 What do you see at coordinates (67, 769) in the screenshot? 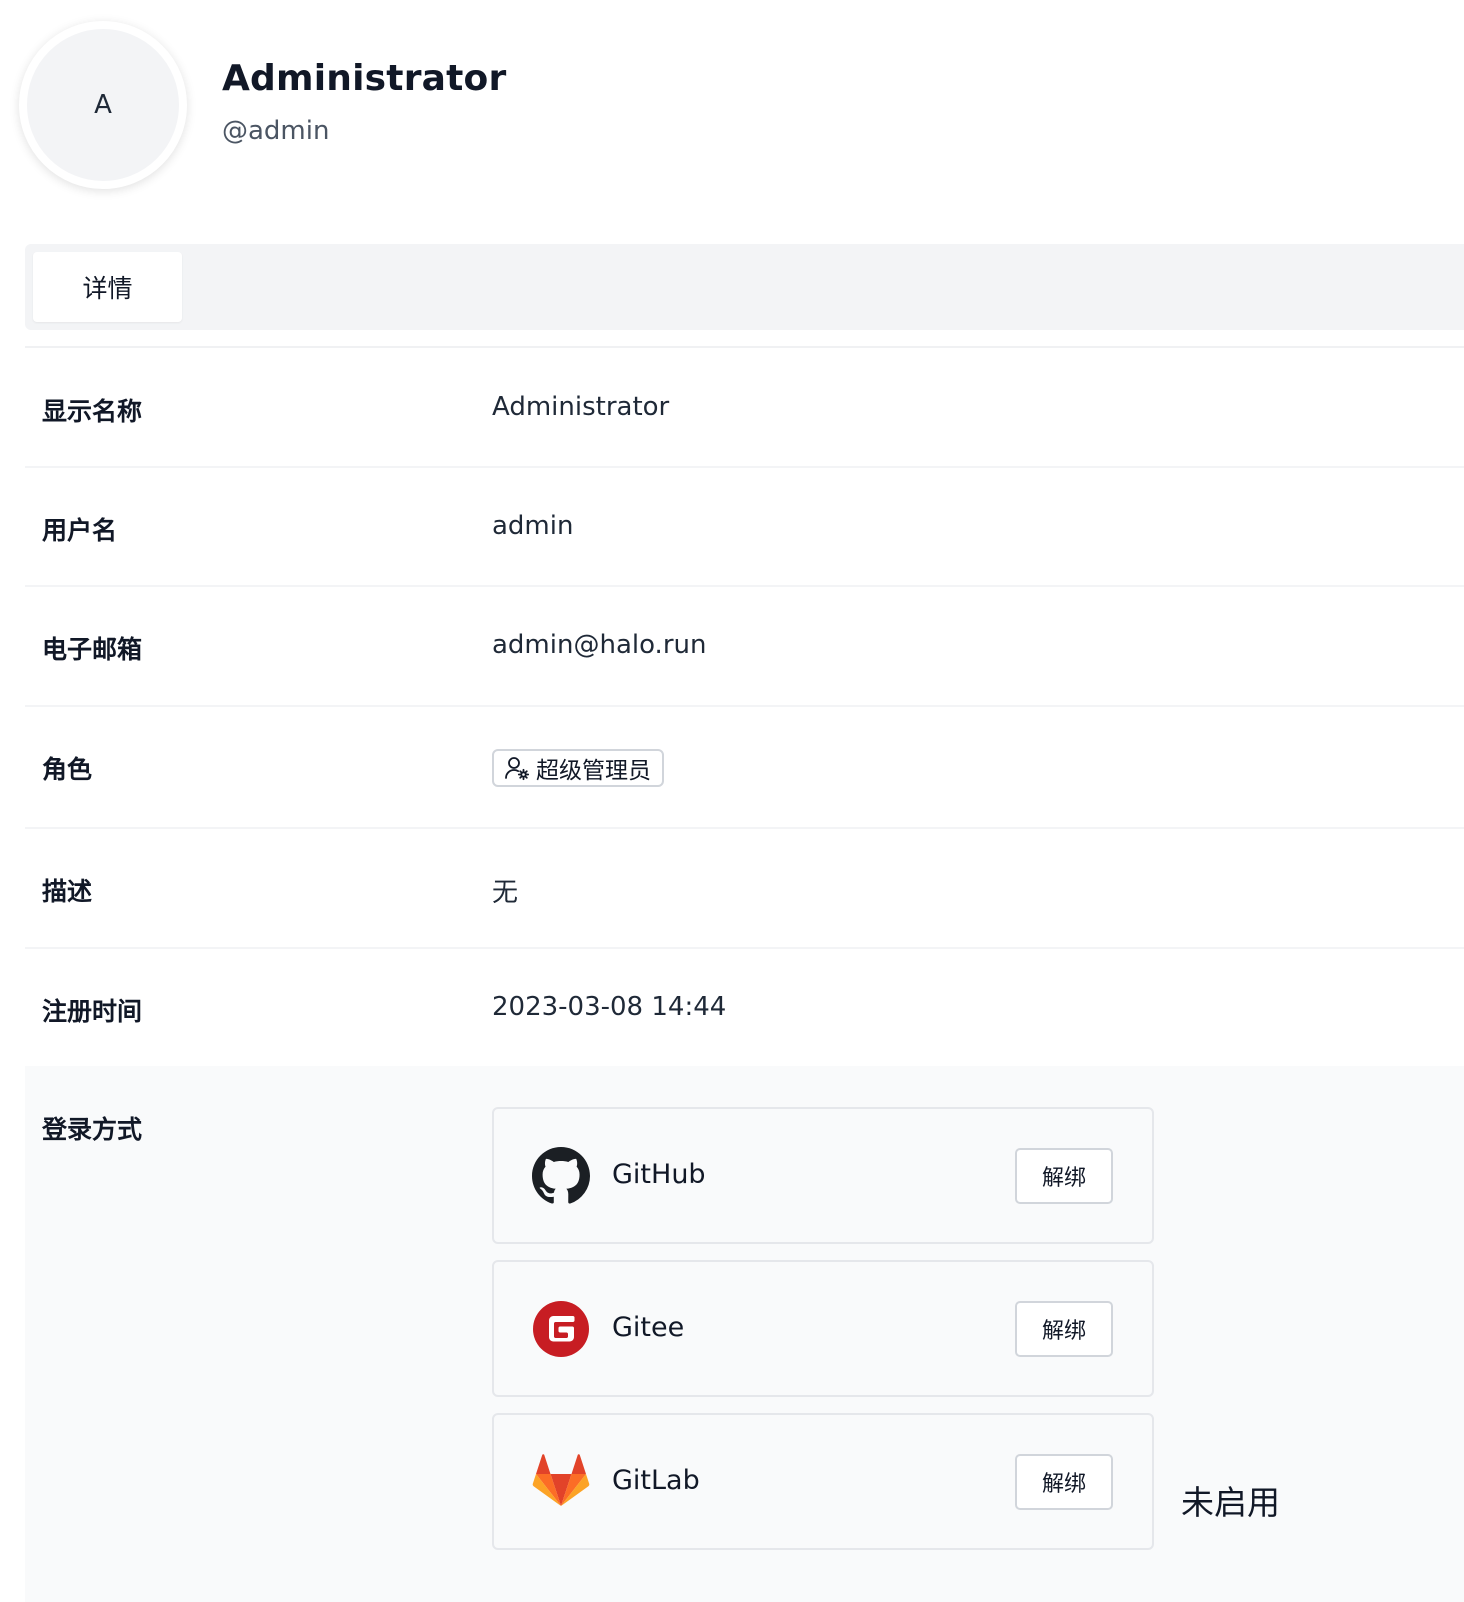
I see `role-label: 角色` at bounding box center [67, 769].